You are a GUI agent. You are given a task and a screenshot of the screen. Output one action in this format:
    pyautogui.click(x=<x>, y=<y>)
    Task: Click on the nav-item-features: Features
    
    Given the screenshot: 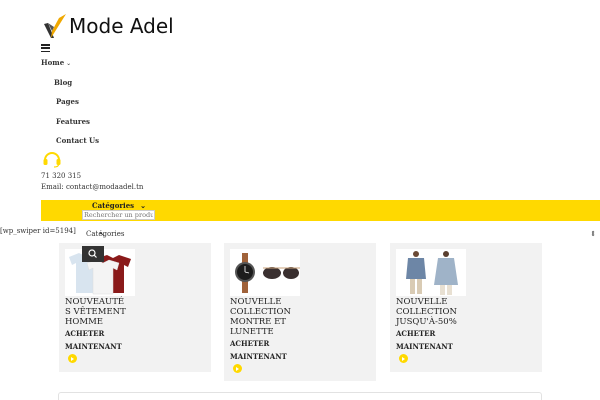 What is the action you would take?
    pyautogui.click(x=73, y=121)
    